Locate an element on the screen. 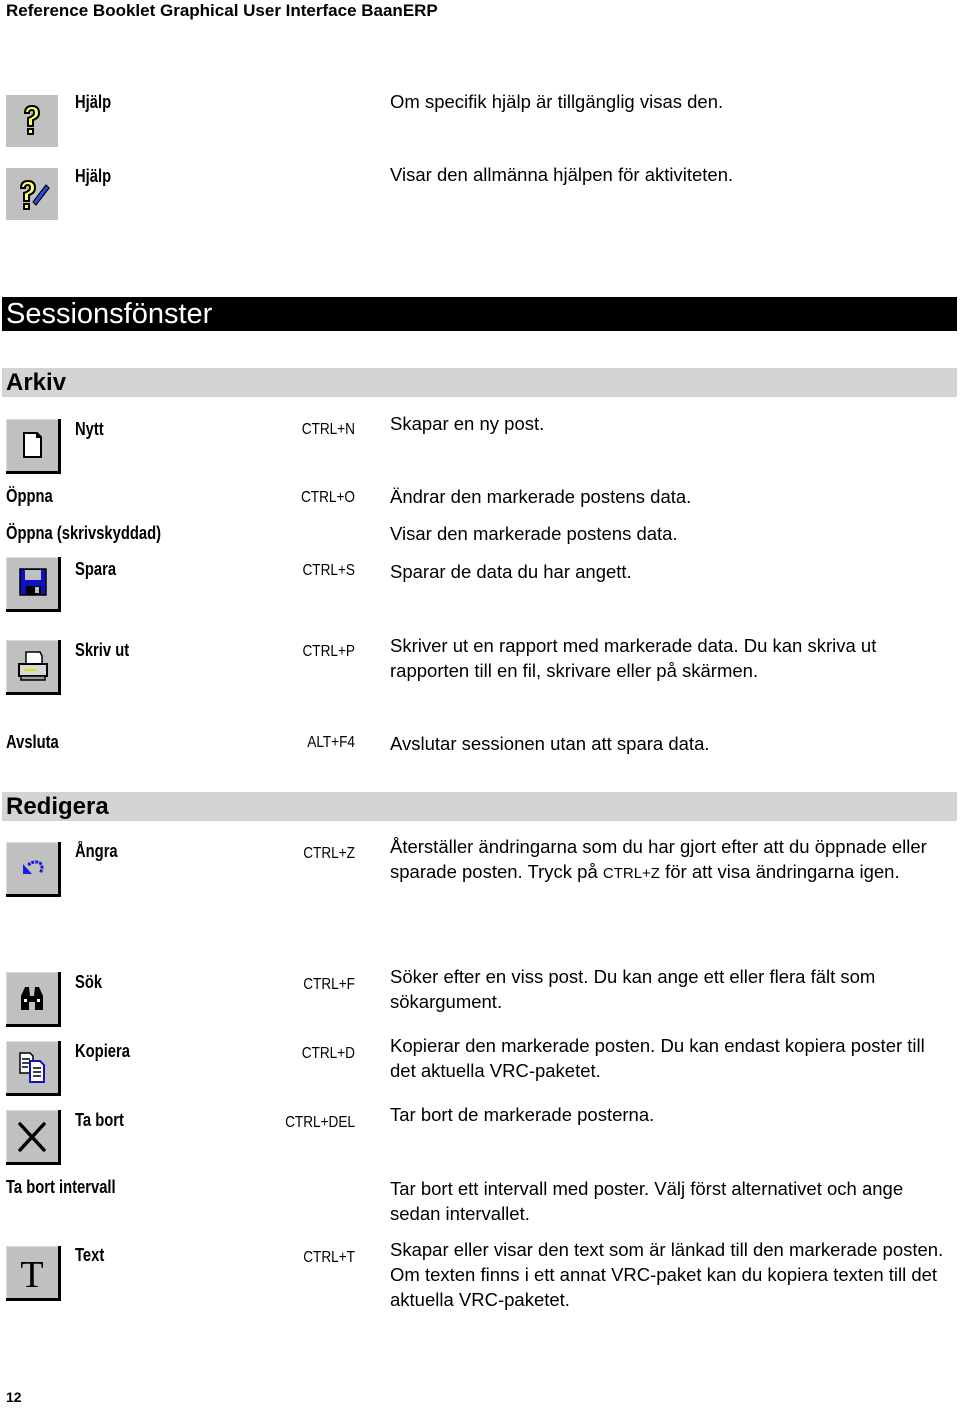  inline-shortcut: CTRL+Z is located at coordinates (631, 873).